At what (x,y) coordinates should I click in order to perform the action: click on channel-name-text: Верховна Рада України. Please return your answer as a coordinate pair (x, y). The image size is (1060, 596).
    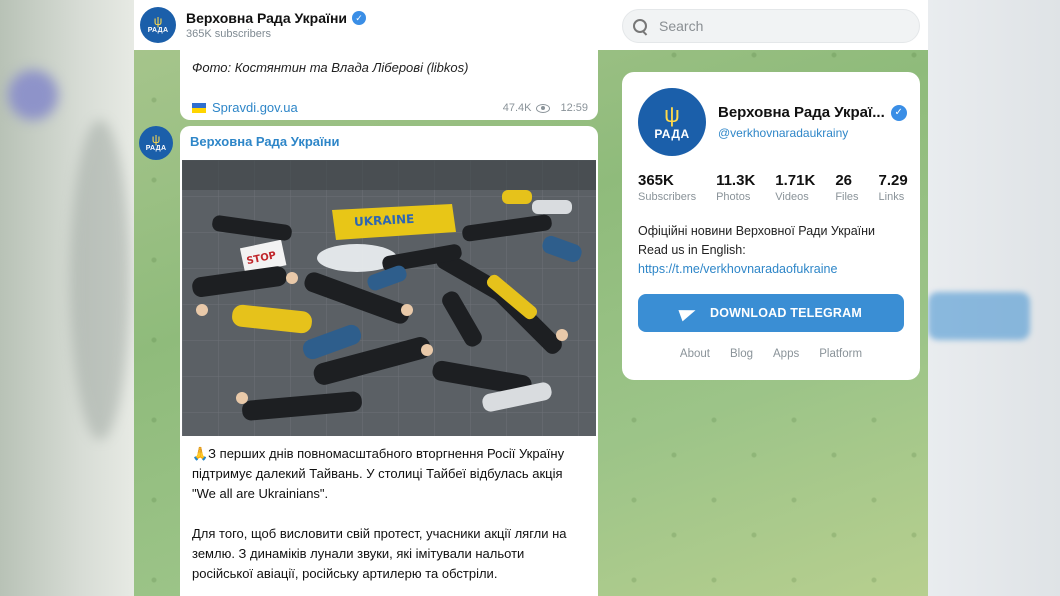
    Looking at the image, I should click on (267, 18).